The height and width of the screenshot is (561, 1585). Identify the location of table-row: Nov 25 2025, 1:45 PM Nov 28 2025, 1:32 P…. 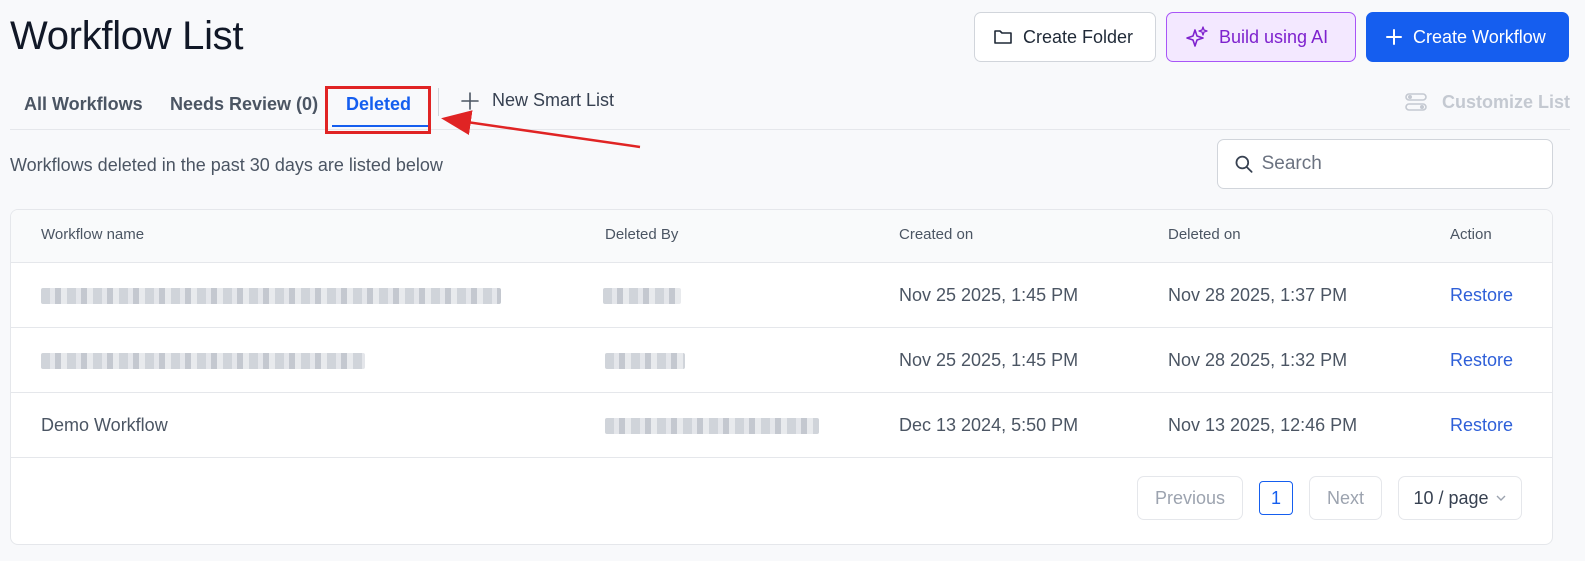
(781, 360).